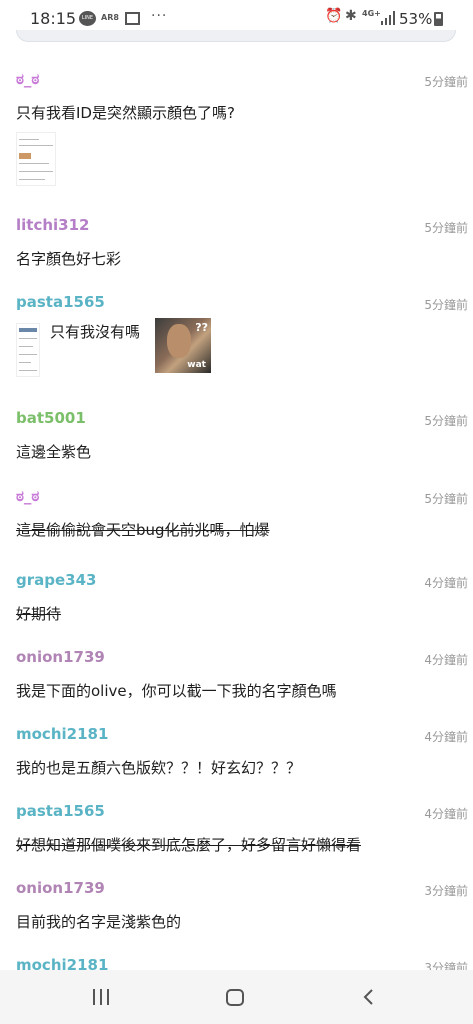  What do you see at coordinates (95, 332) in the screenshot?
I see `comment-text: 只有我沒有嗎` at bounding box center [95, 332].